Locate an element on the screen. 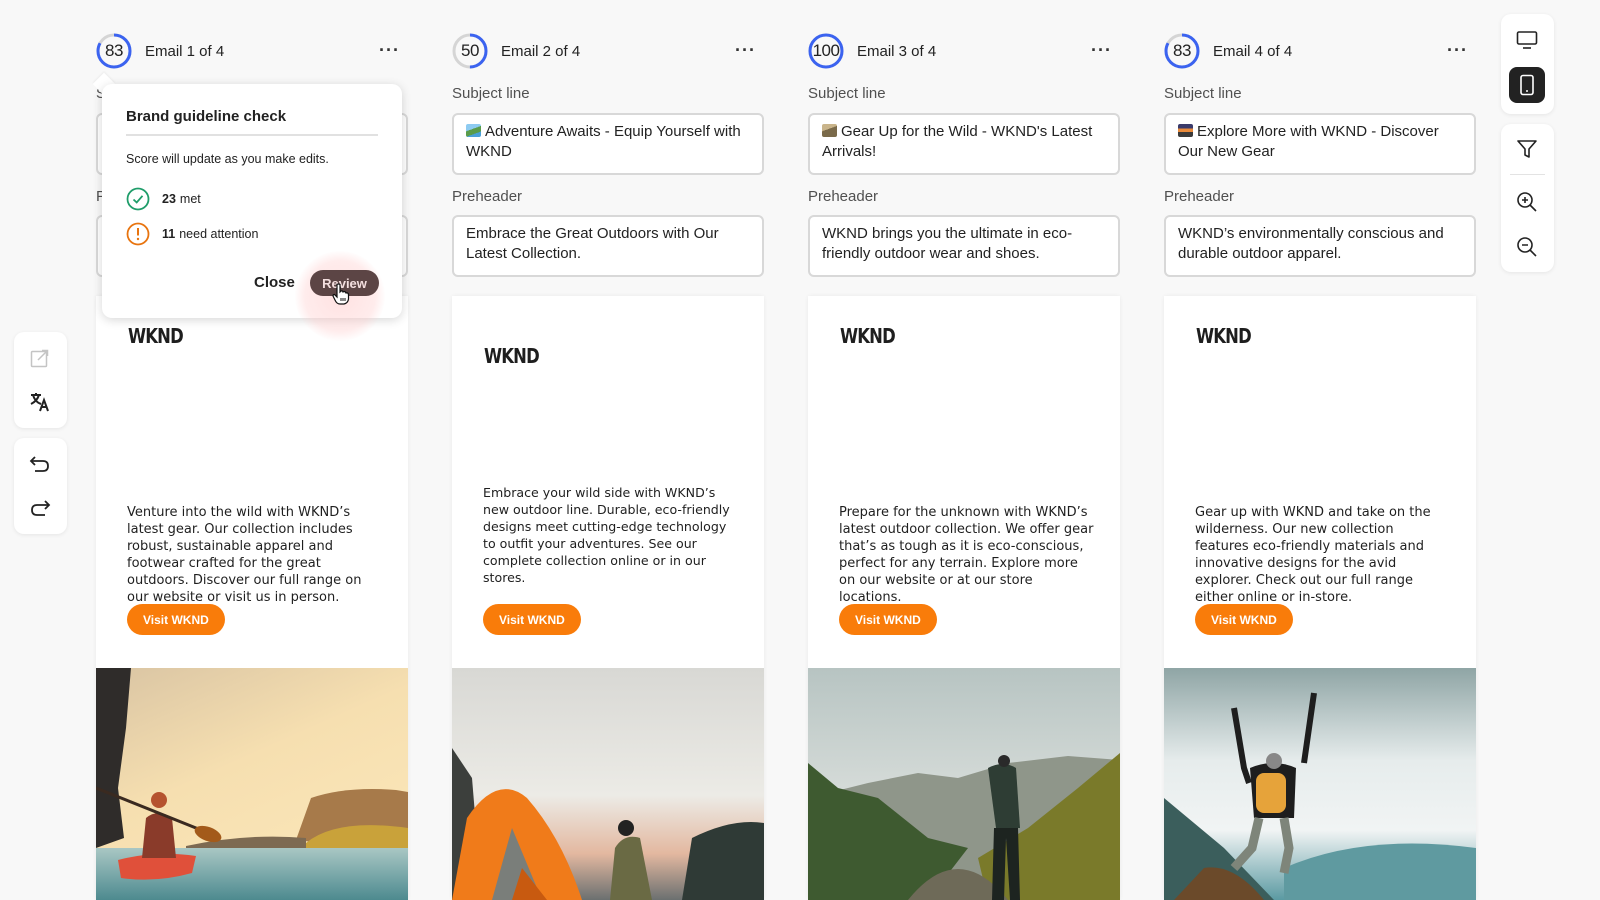 This screenshot has height=900, width=1600. zoom-in-button is located at coordinates (1527, 202).